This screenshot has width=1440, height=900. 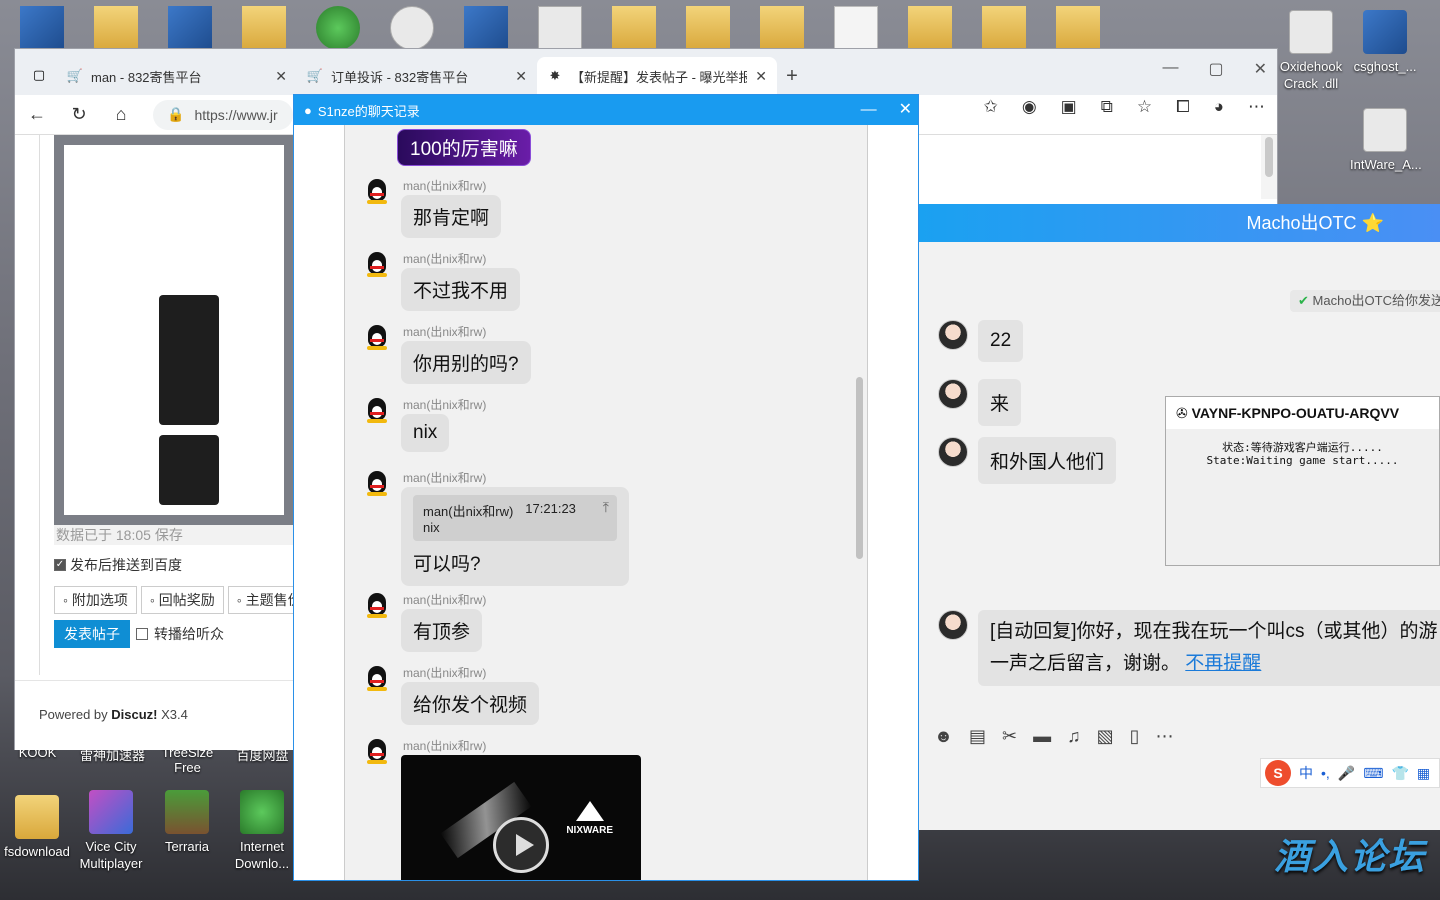 What do you see at coordinates (560, 28) in the screenshot?
I see `installer-icon` at bounding box center [560, 28].